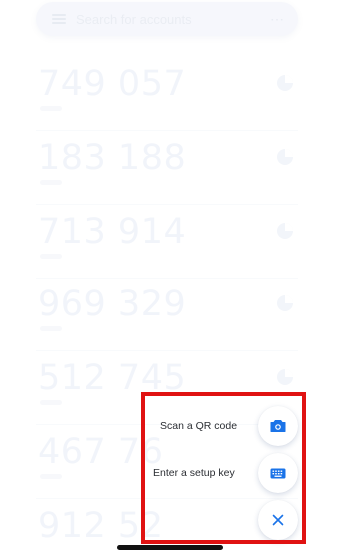 The height and width of the screenshot is (560, 340). Describe the element at coordinates (223, 468) in the screenshot. I see `highlight-box` at that location.